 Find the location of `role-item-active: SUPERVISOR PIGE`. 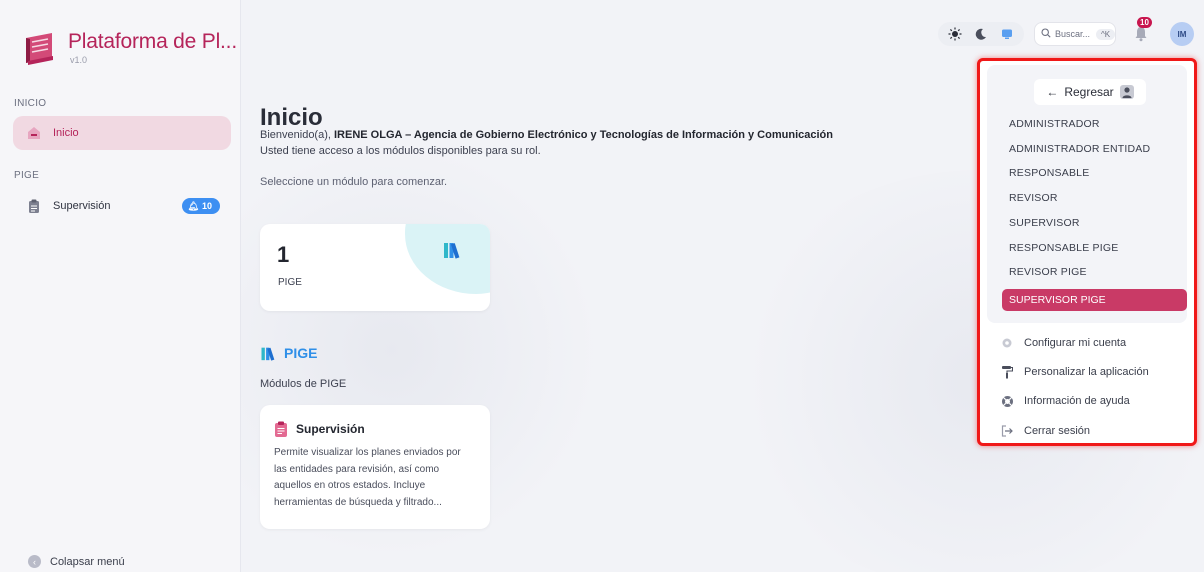

role-item-active: SUPERVISOR PIGE is located at coordinates (1094, 300).